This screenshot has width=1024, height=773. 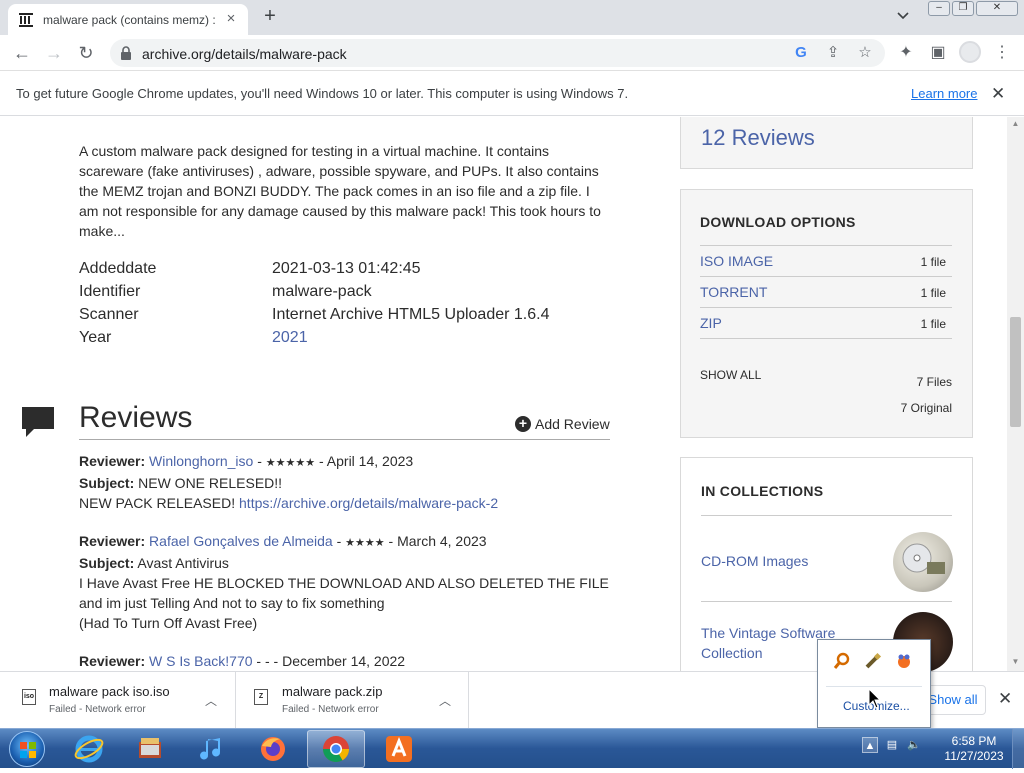 What do you see at coordinates (998, 94) in the screenshot?
I see `infobar-close-icon: ✕` at bounding box center [998, 94].